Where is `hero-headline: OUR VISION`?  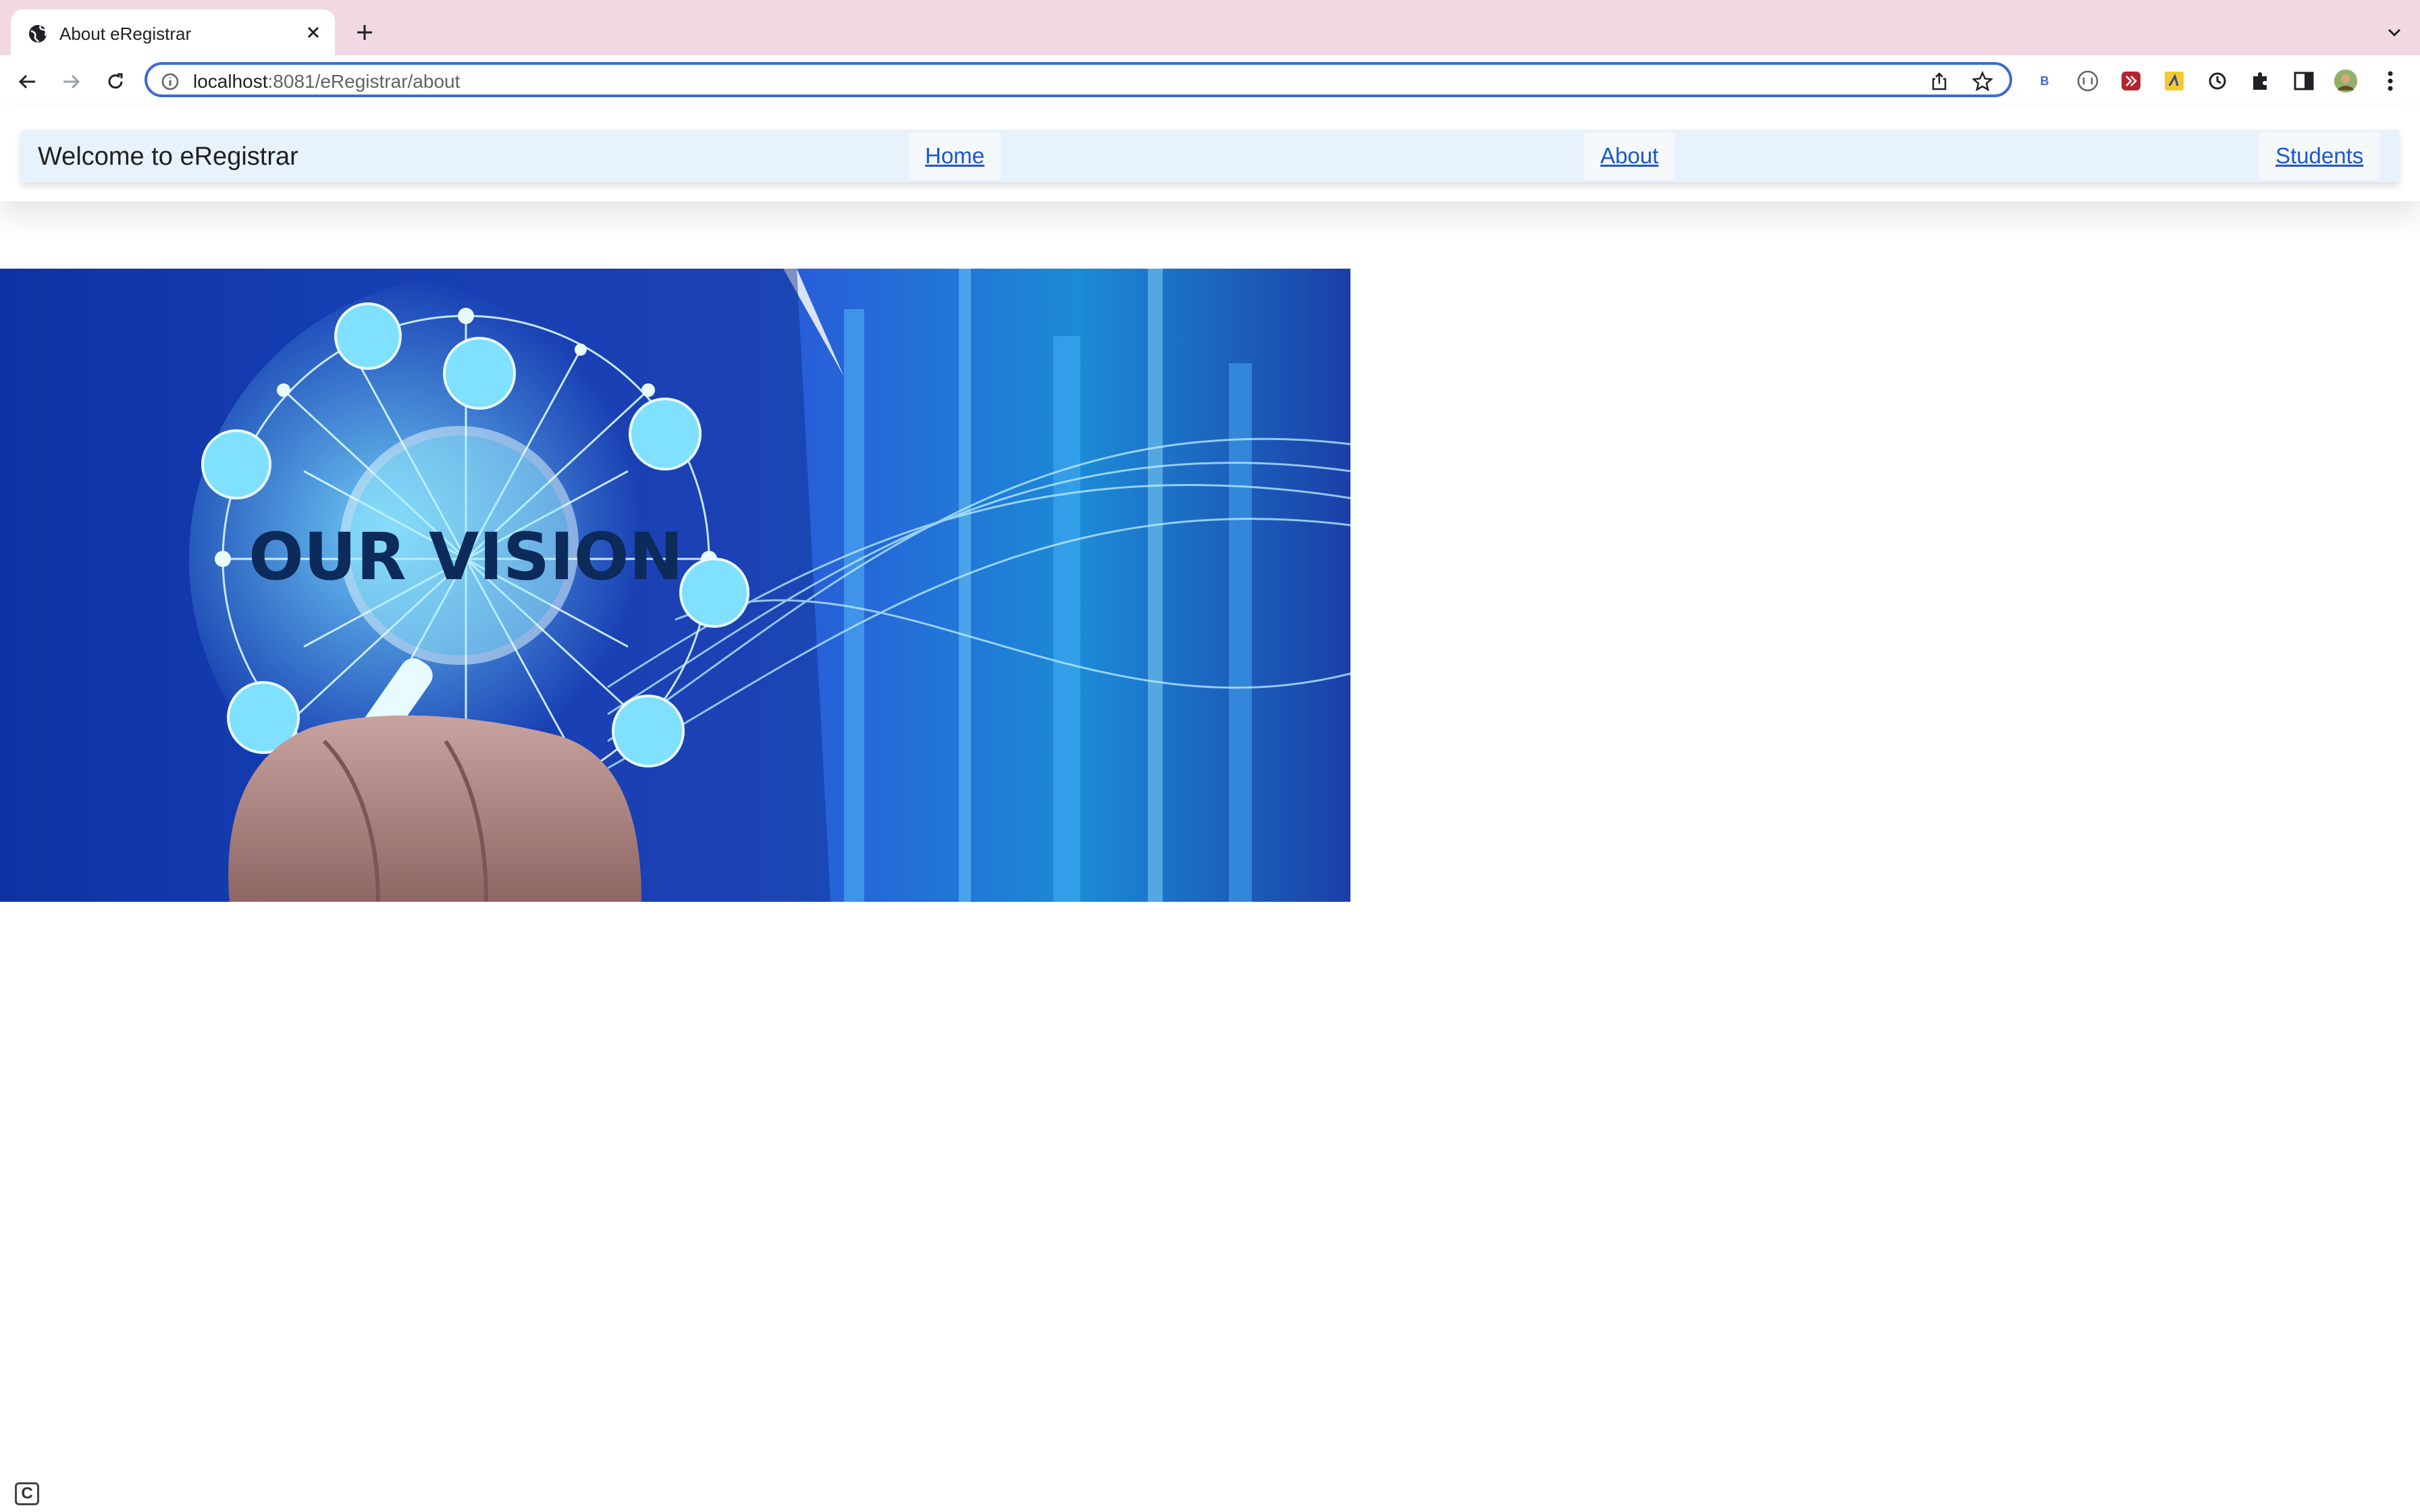 hero-headline: OUR VISION is located at coordinates (465, 557).